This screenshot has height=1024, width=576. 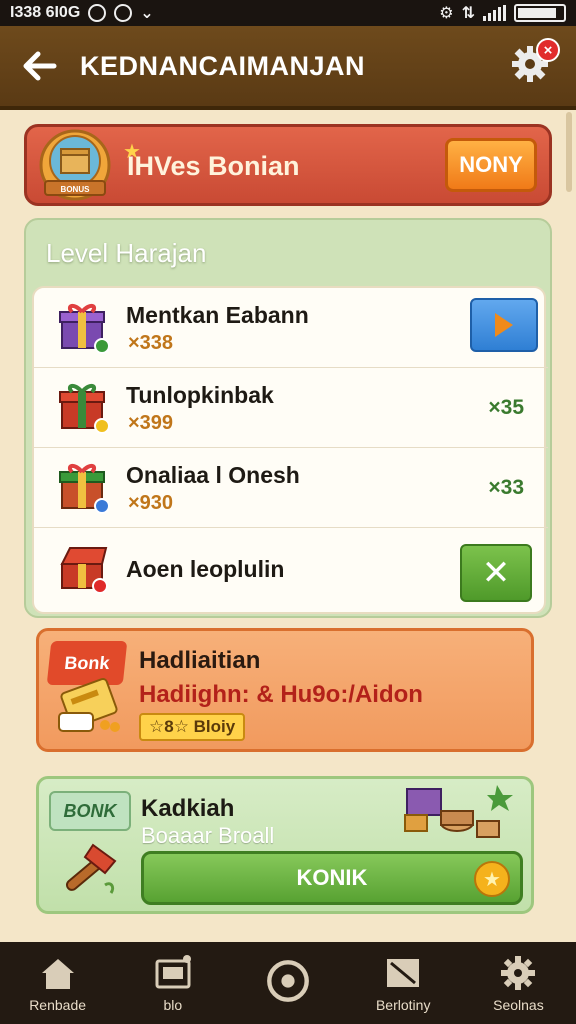 What do you see at coordinates (76, 189) in the screenshot?
I see `badge-text: BONUS` at bounding box center [76, 189].